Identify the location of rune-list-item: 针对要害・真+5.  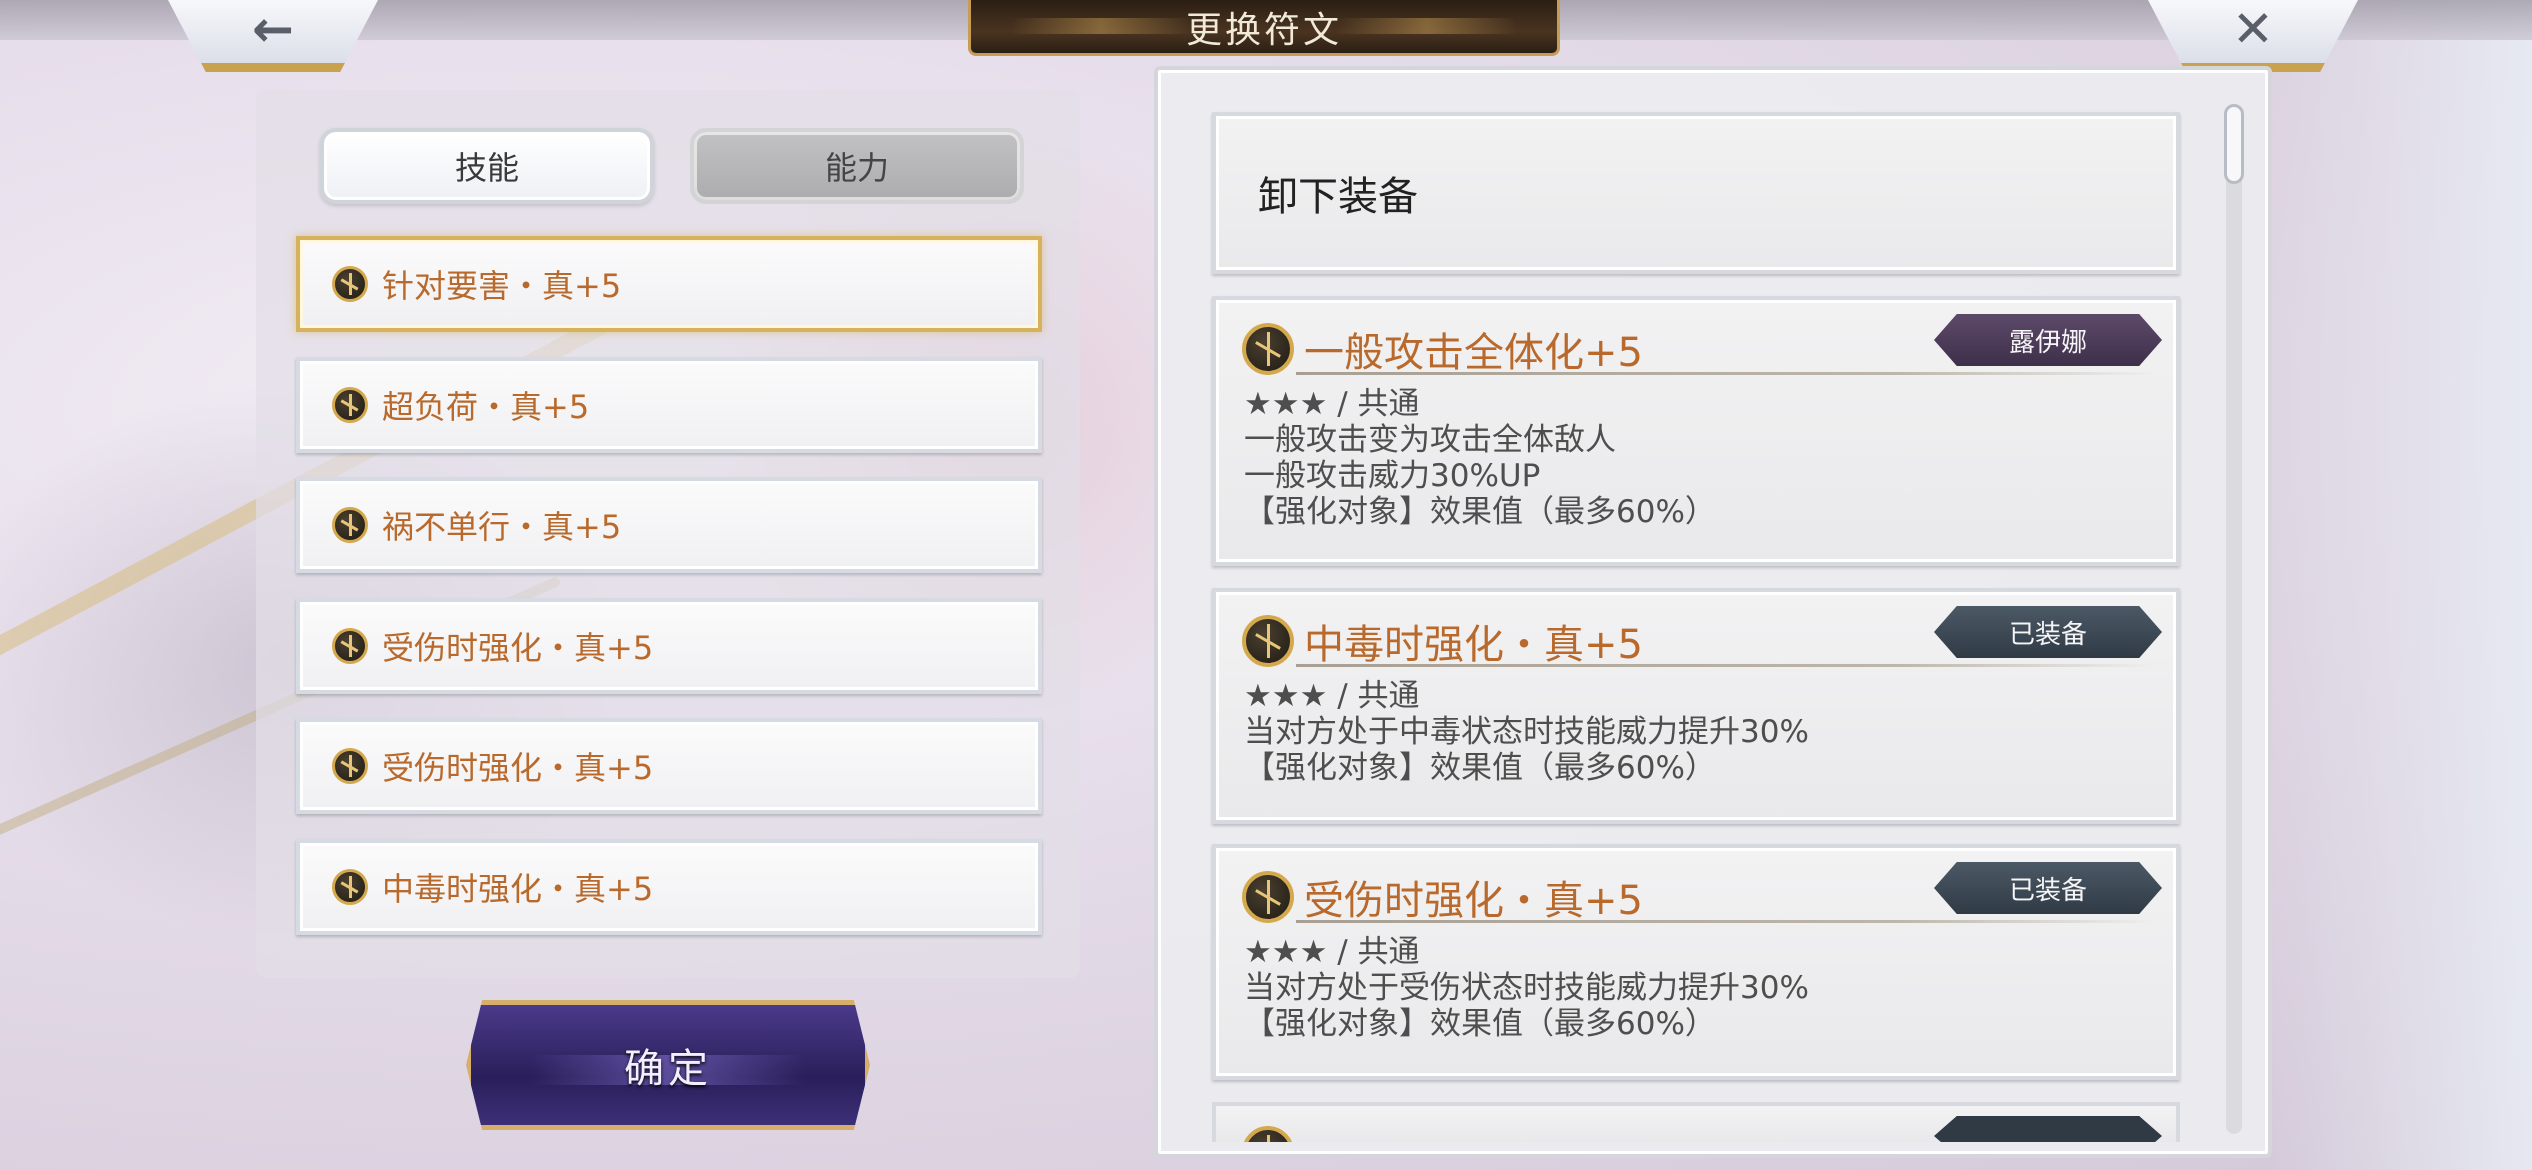
(669, 284).